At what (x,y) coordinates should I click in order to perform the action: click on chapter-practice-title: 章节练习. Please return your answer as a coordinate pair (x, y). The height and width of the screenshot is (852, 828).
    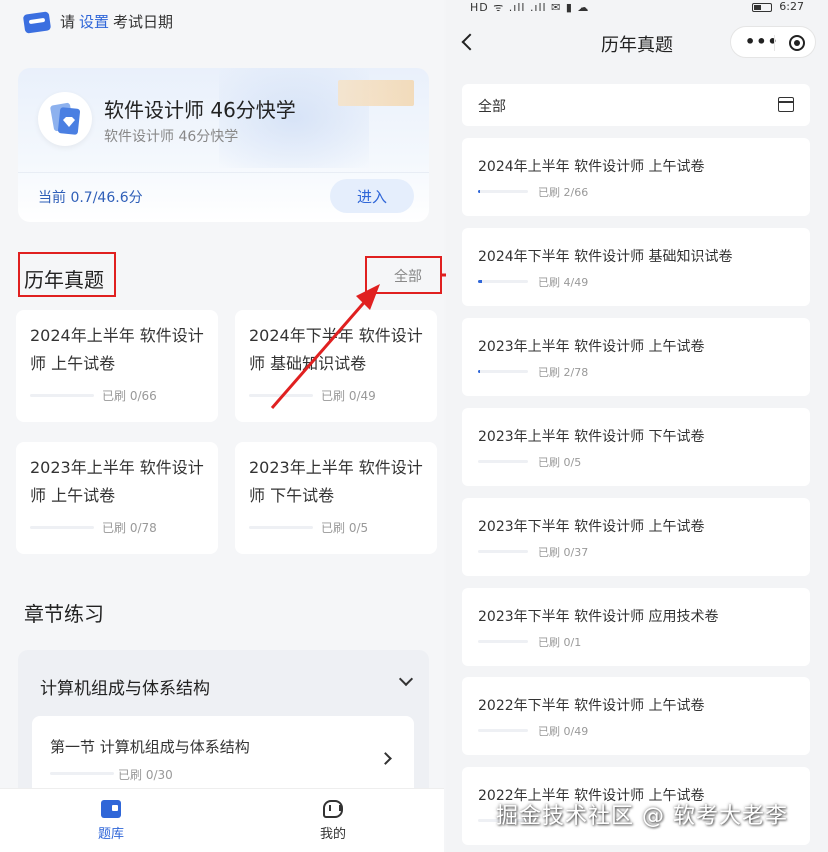
    Looking at the image, I should click on (64, 614).